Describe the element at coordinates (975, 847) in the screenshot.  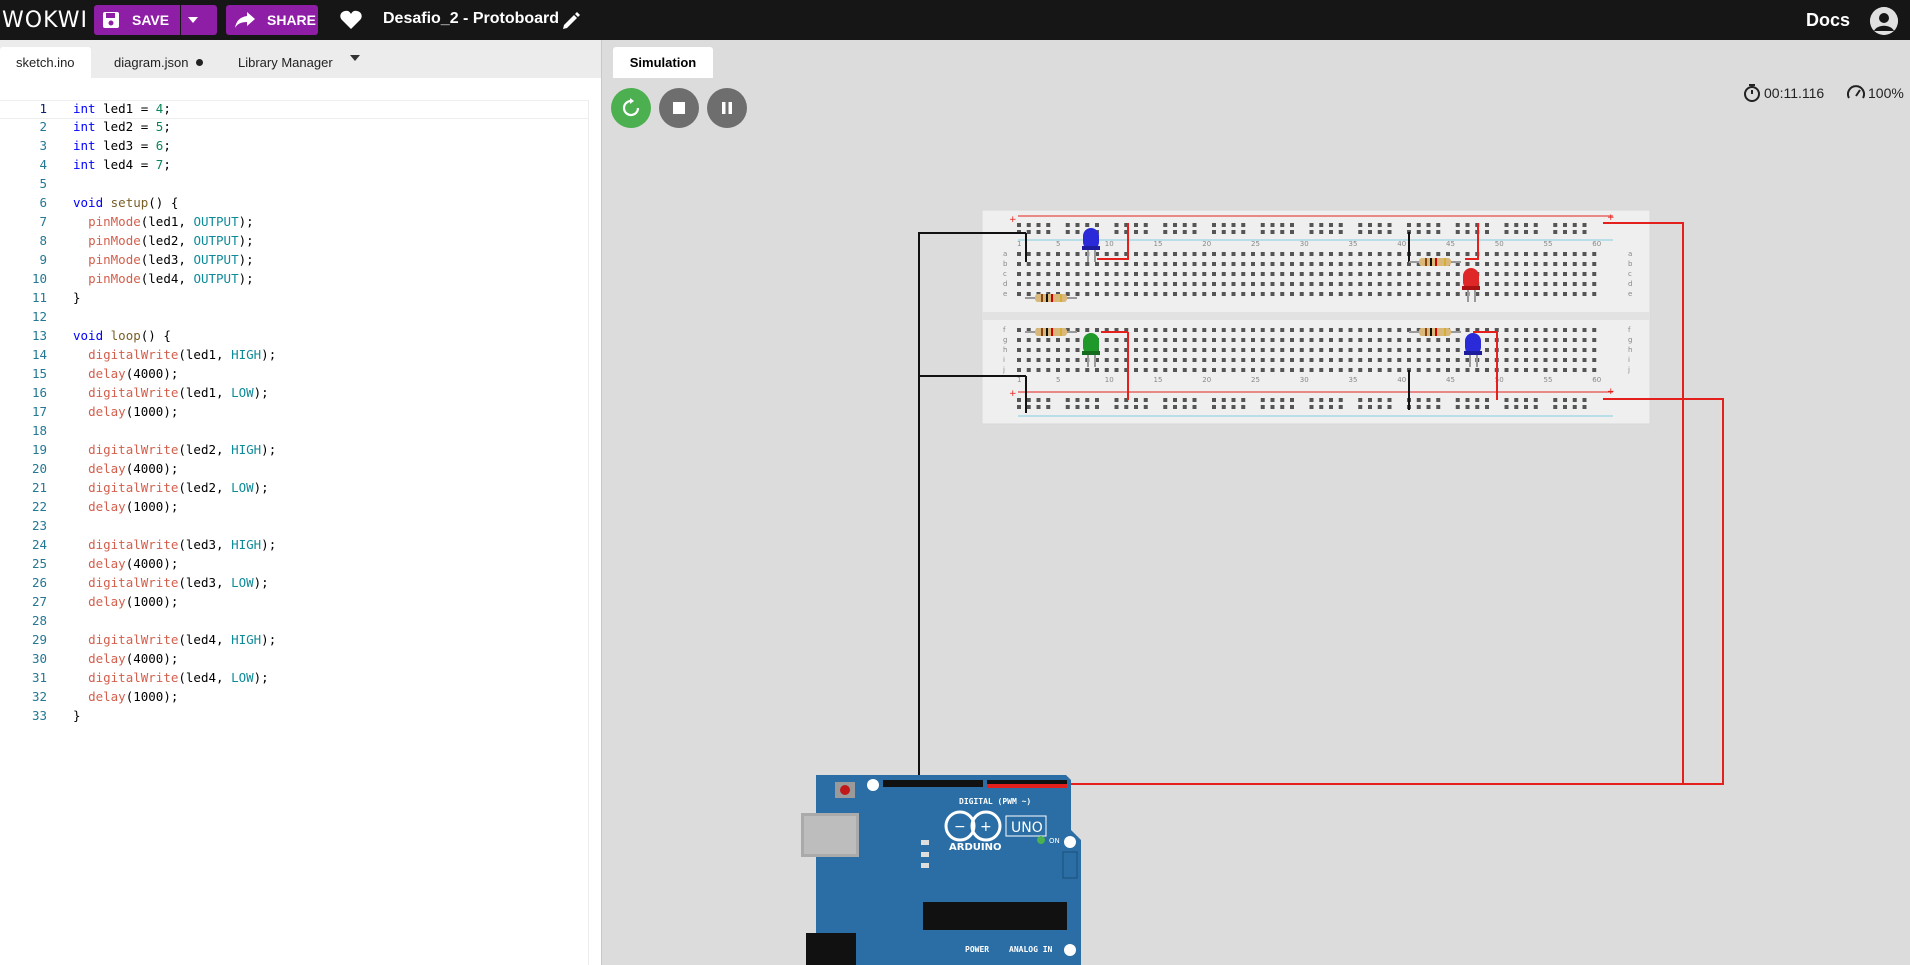
I see `board-brand-label: ARDUINO` at that location.